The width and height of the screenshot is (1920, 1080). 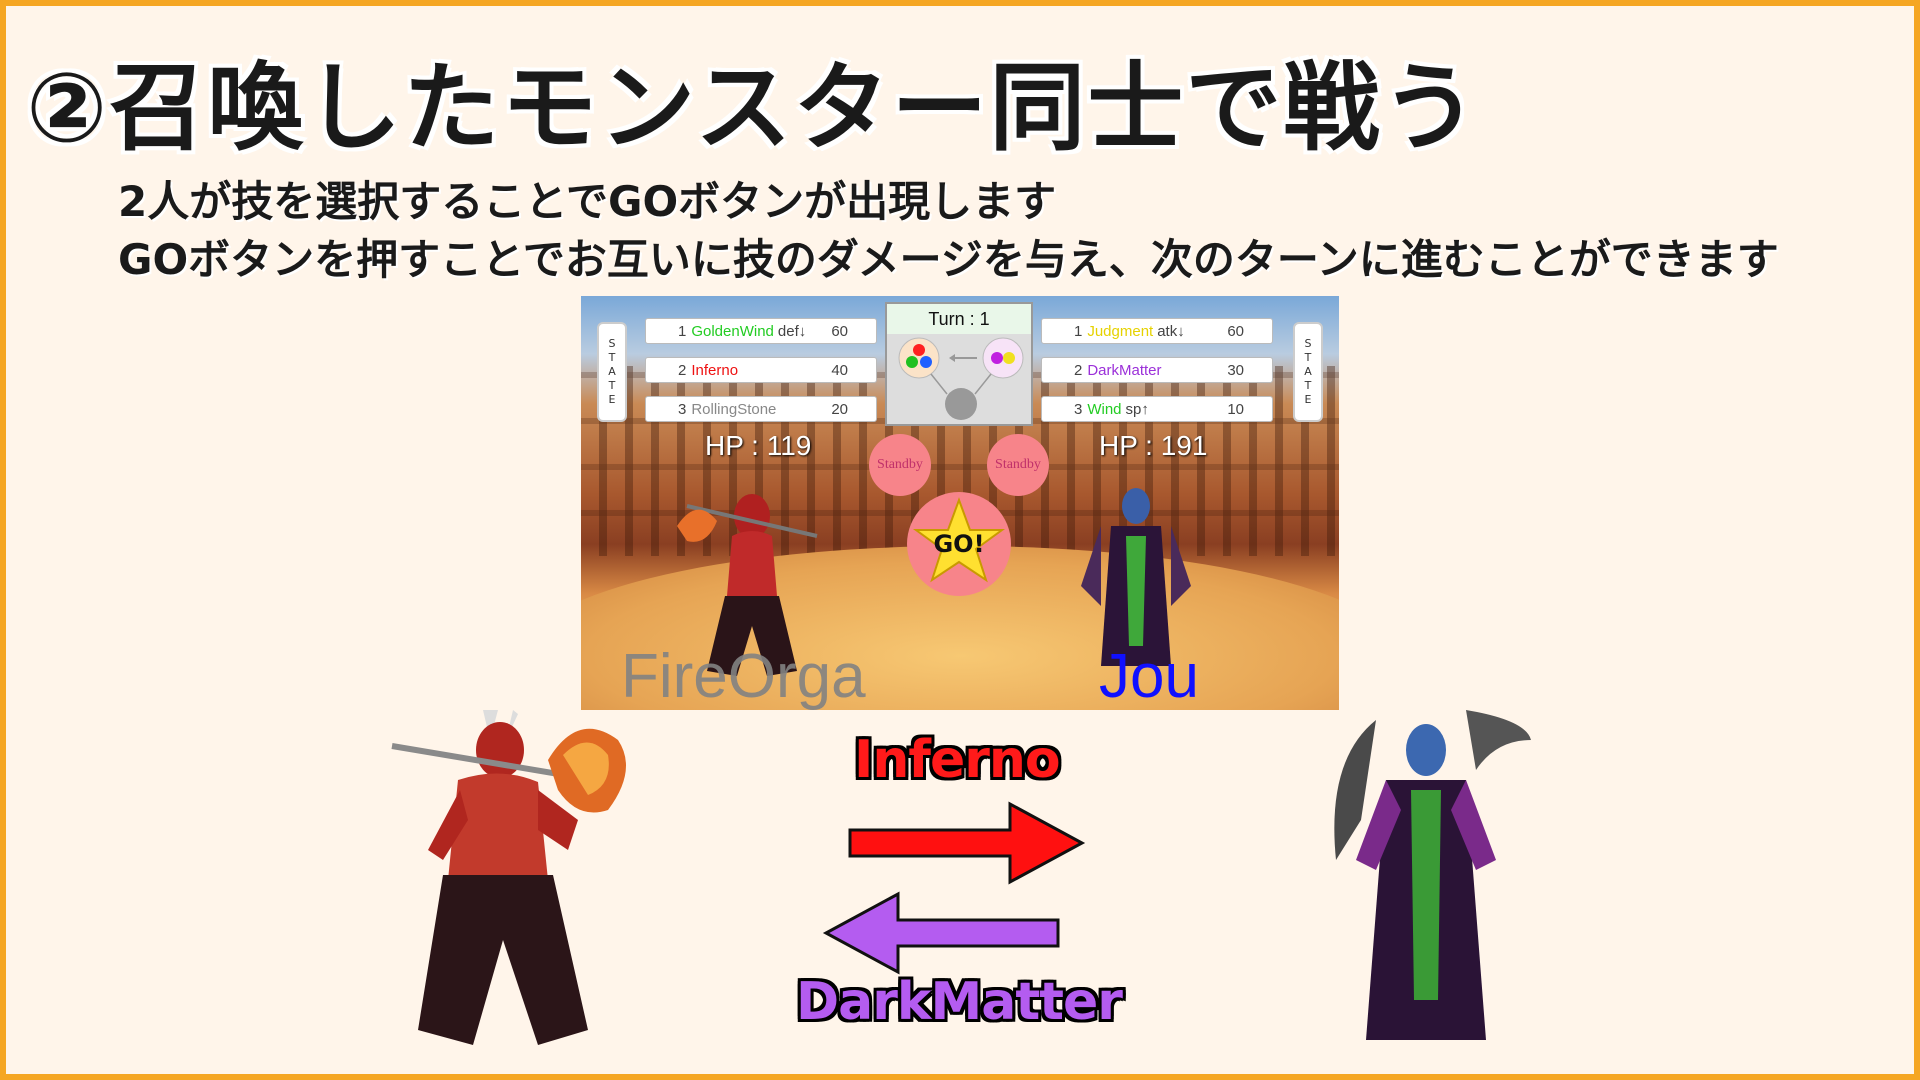 I want to click on description-line-1: 2人が技を選択することでGOボタンが出現します, so click(x=587, y=201).